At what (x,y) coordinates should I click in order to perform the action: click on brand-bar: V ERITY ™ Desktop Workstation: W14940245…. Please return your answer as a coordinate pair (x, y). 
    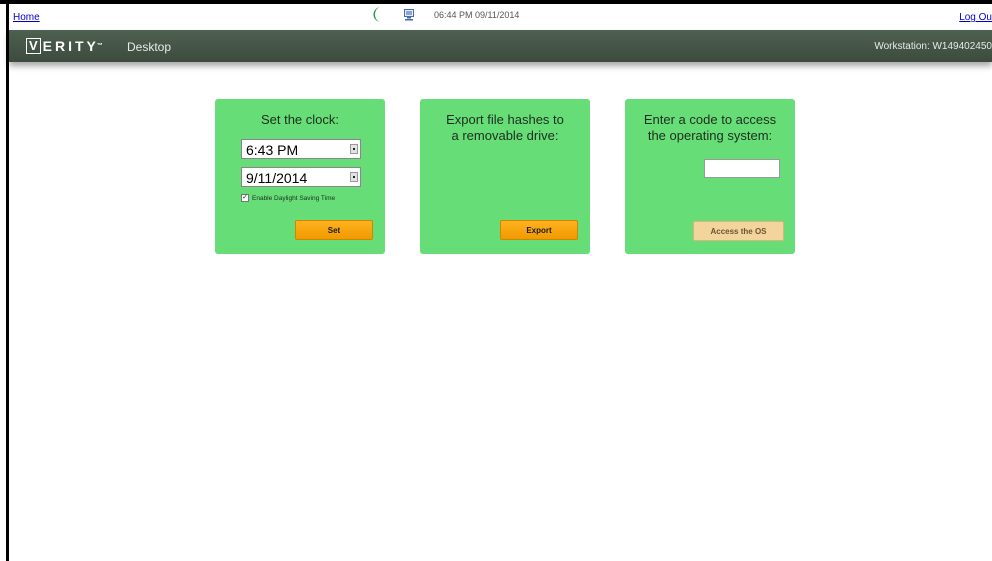
    Looking at the image, I should click on (500, 46).